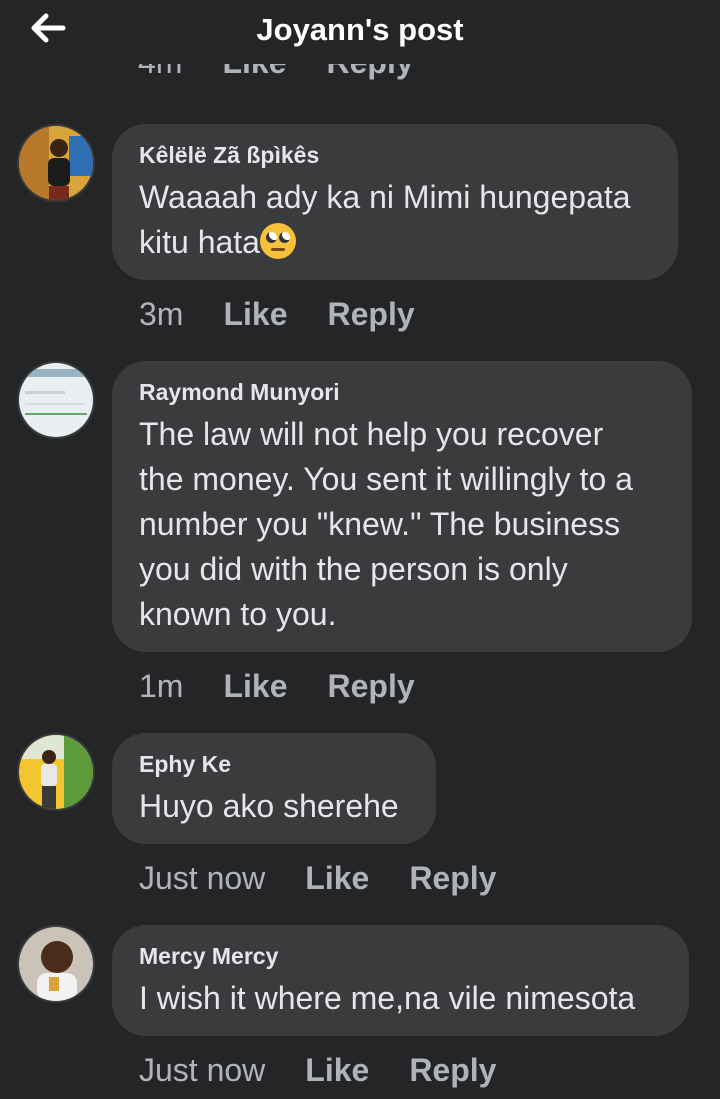 Image resolution: width=720 pixels, height=1099 pixels. I want to click on comment-line: you did with the person is only, so click(353, 569).